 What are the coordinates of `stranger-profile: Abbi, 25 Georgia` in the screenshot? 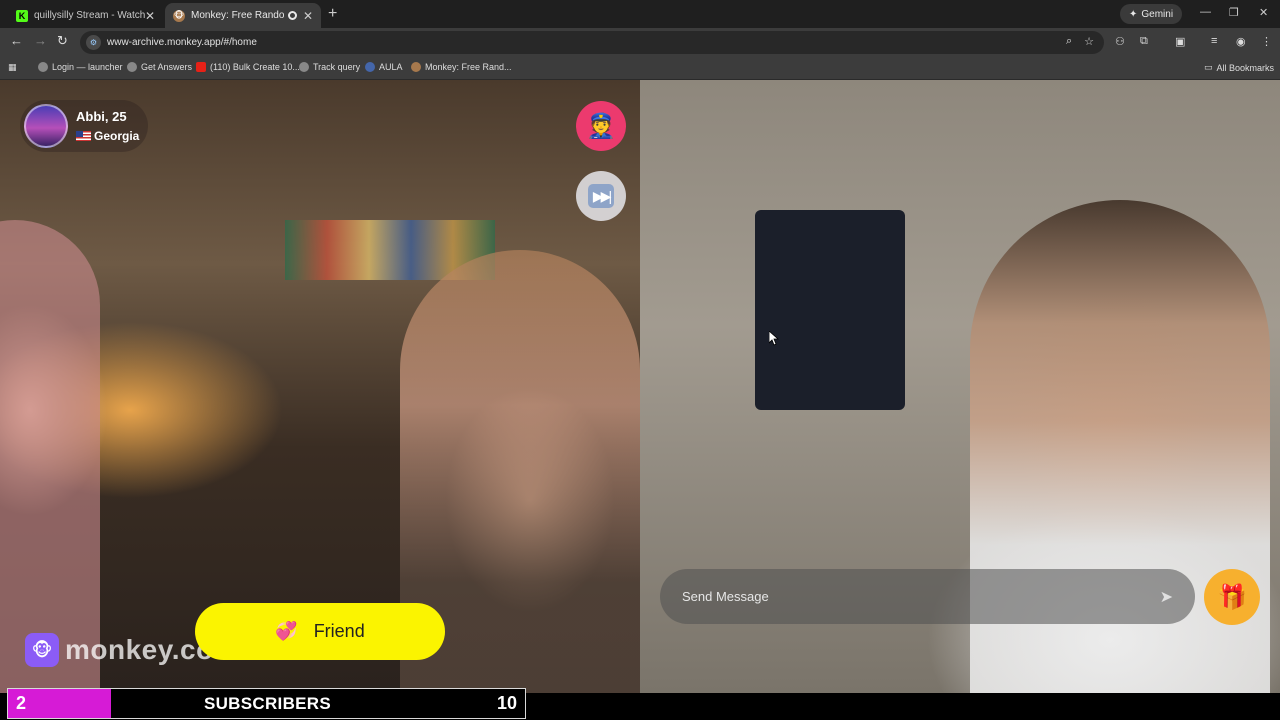 It's located at (84, 126).